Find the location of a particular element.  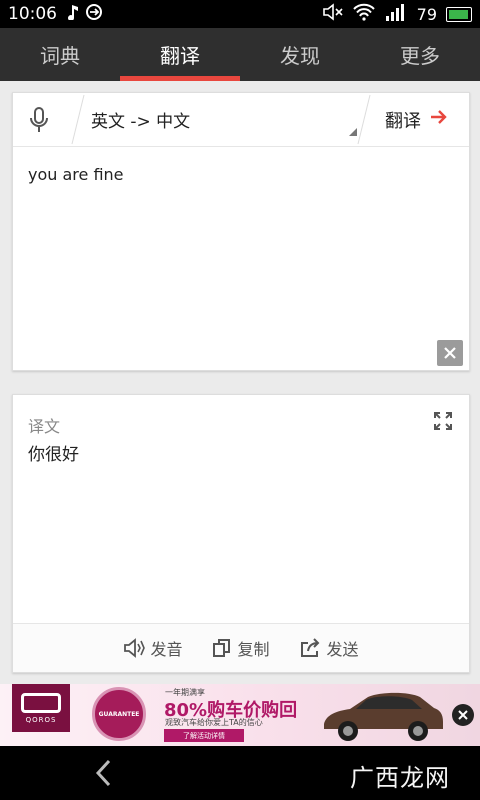

source-text-input: you are fine is located at coordinates (76, 174).